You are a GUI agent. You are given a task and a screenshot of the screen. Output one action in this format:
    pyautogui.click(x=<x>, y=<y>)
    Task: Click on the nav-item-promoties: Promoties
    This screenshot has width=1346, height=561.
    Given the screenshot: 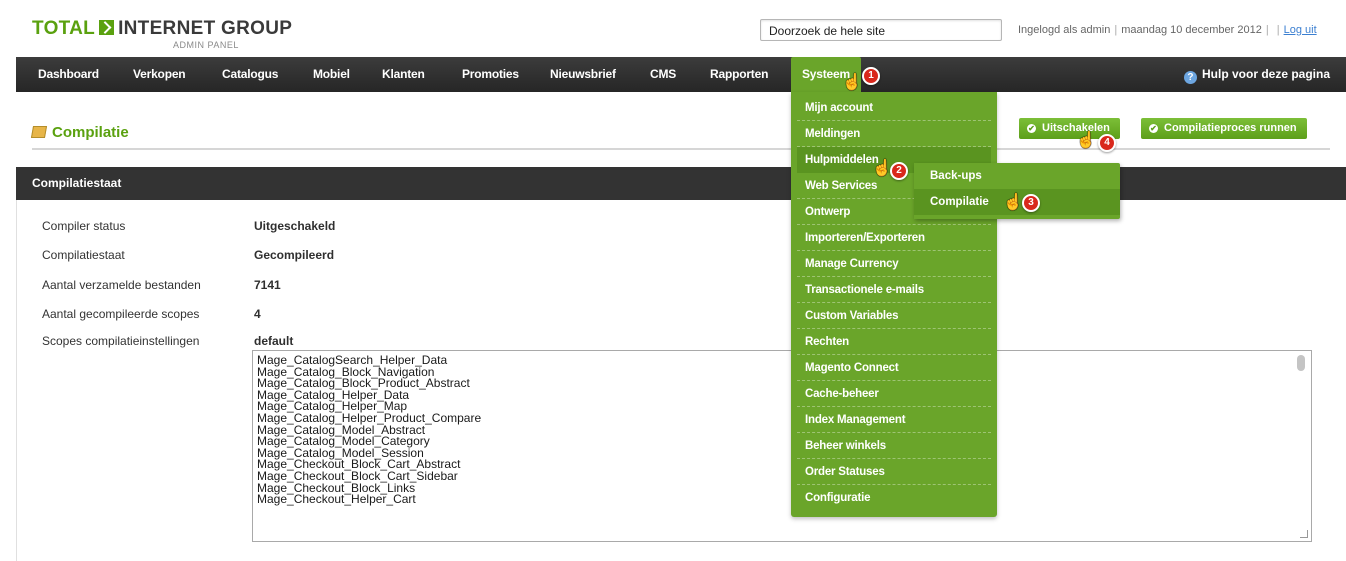 What is the action you would take?
    pyautogui.click(x=490, y=74)
    